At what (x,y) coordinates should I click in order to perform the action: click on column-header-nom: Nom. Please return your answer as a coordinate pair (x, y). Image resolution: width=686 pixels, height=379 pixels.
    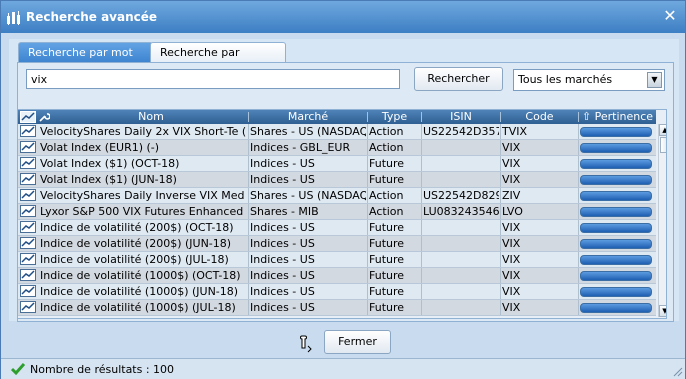
    Looking at the image, I should click on (151, 117).